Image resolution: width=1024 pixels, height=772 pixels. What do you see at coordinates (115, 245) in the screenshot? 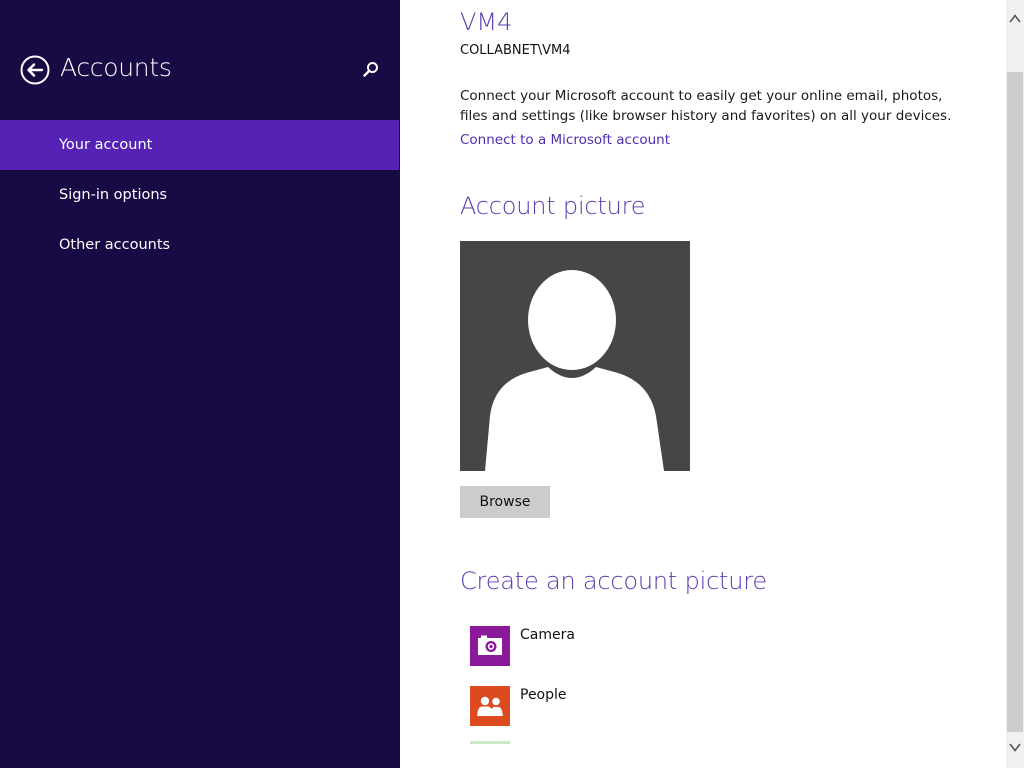
I see `sidebar-item-label: Other accounts` at bounding box center [115, 245].